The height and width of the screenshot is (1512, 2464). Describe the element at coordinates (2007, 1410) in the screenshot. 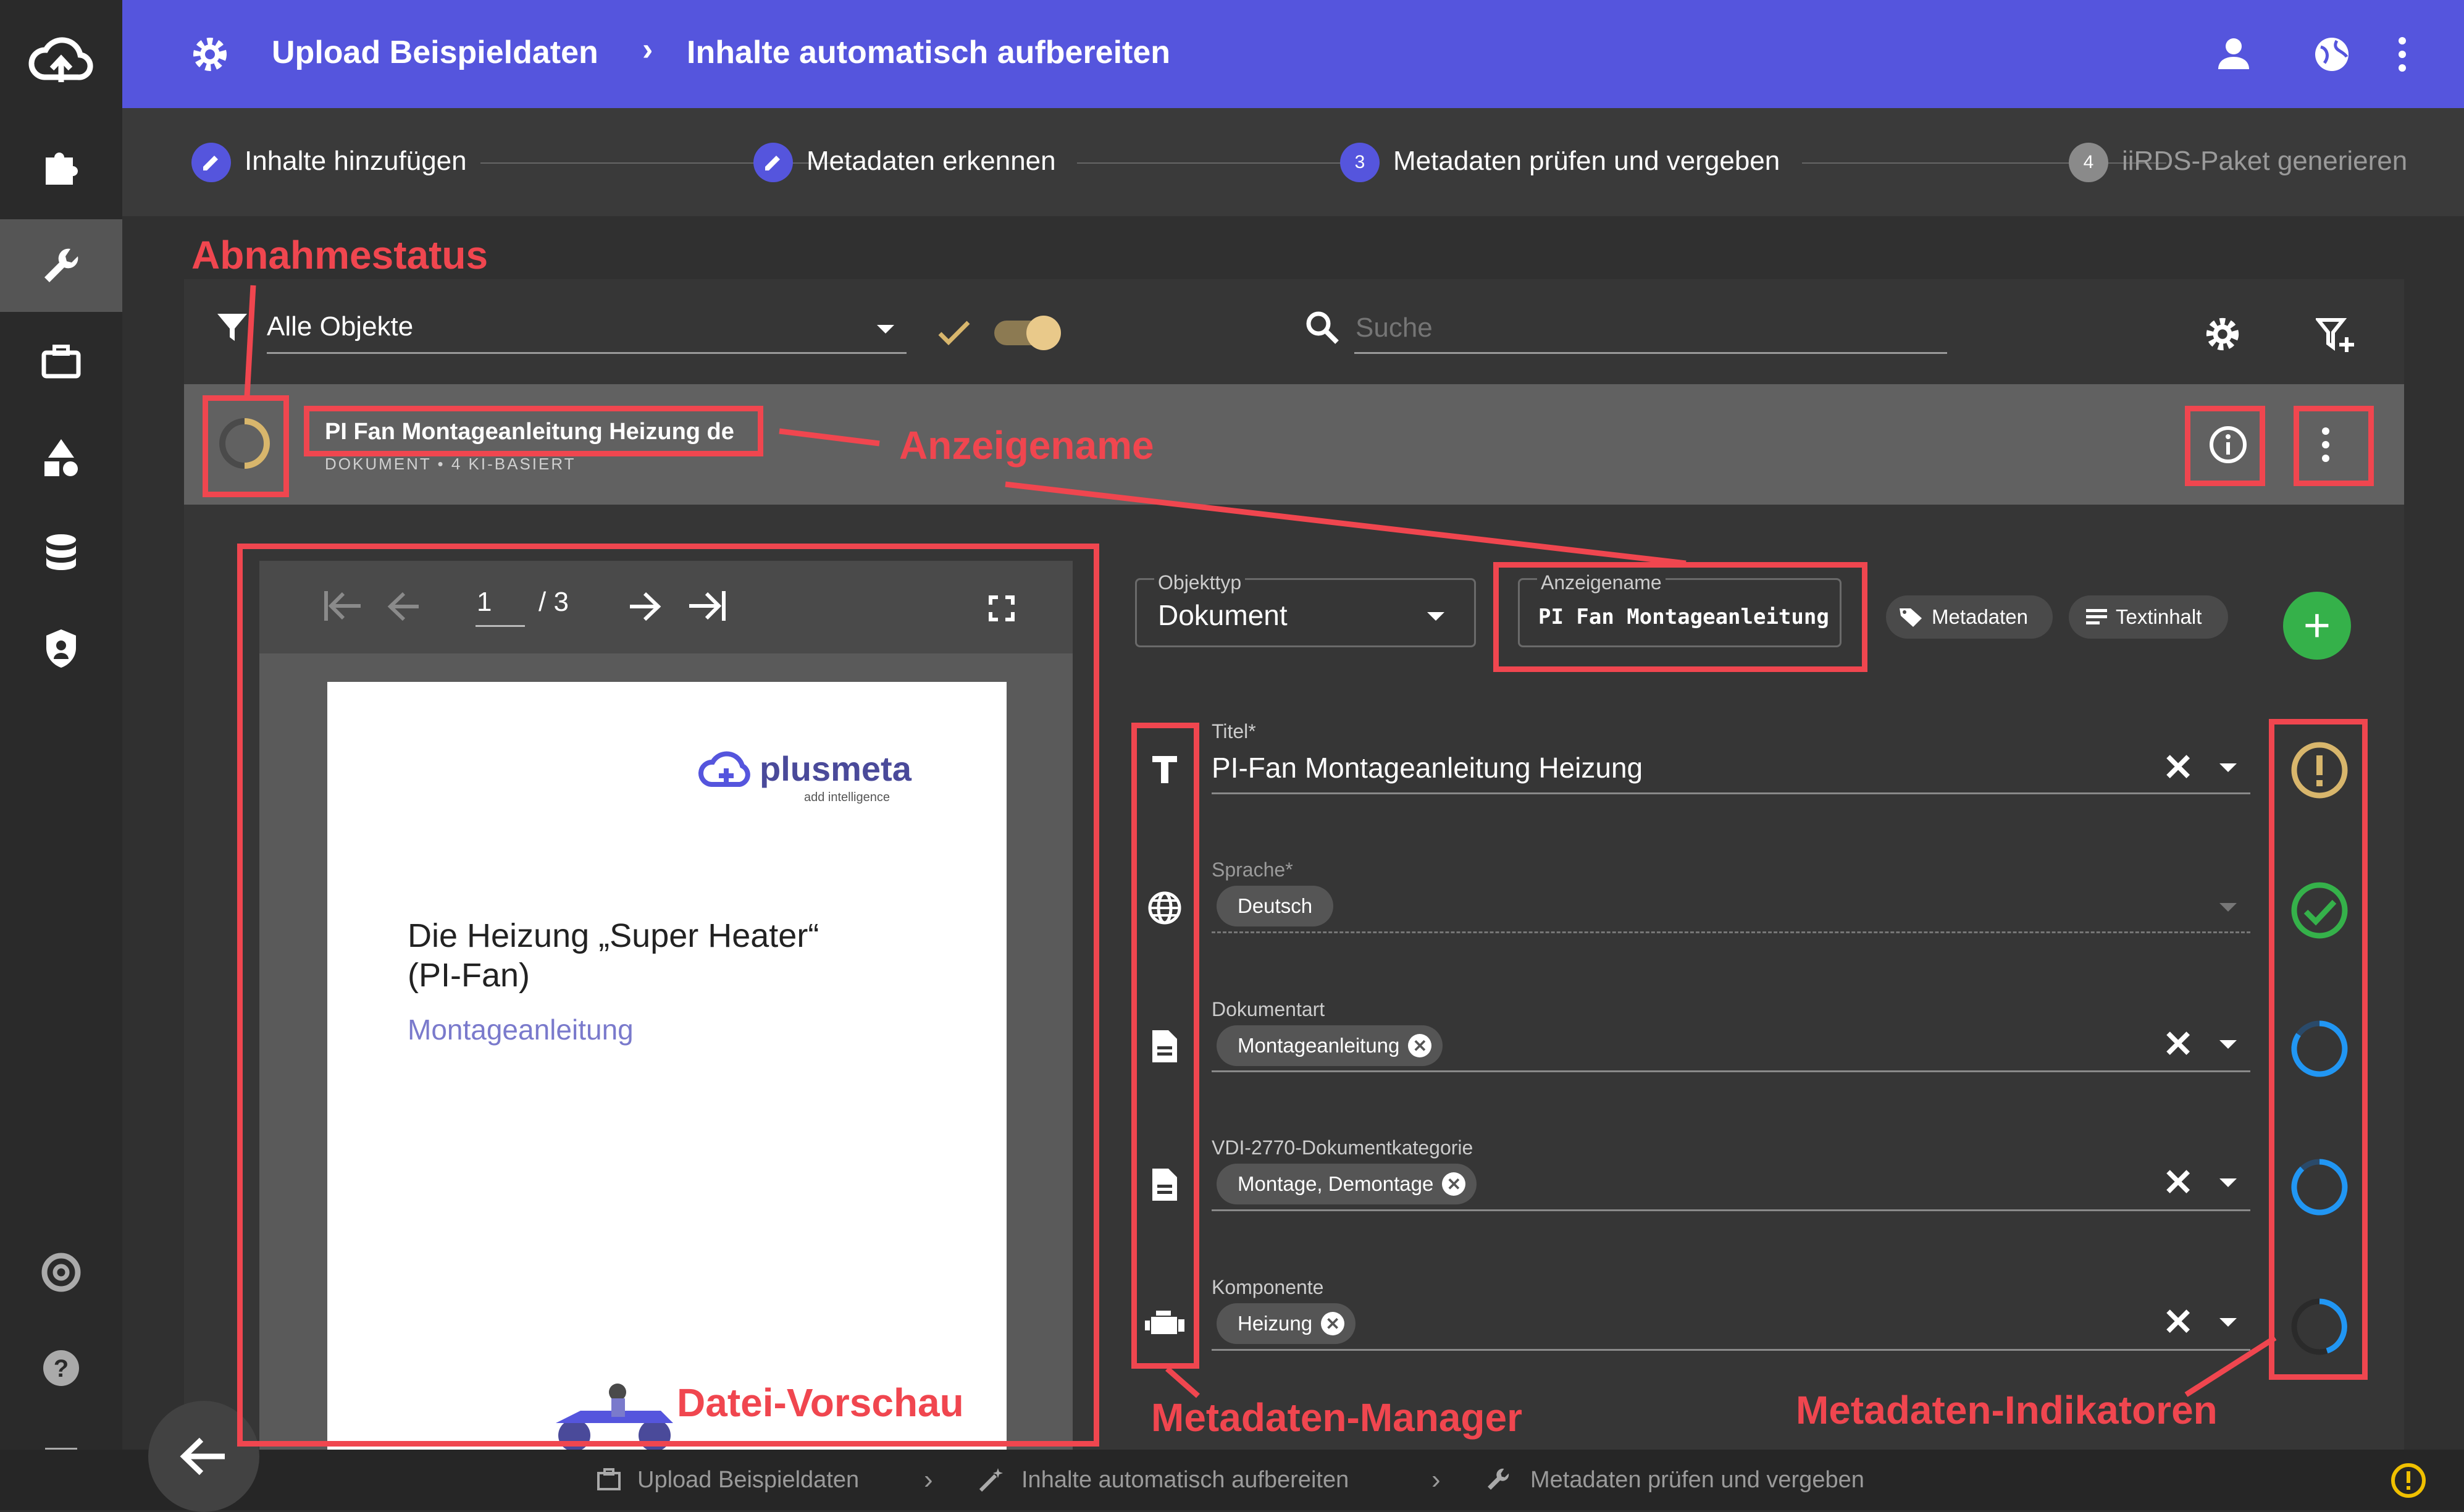

I see `annotation-label: Metadaten-Indikatoren` at that location.